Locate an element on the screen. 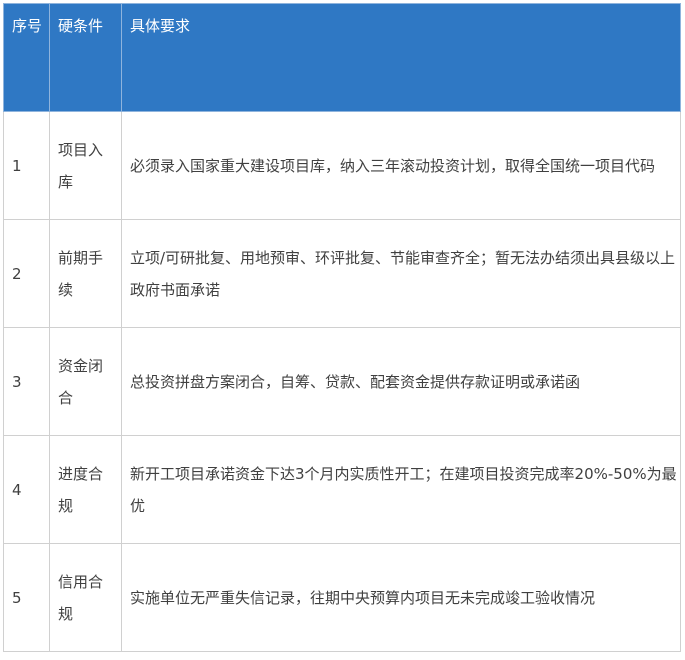 This screenshot has width=685, height=660. row-index: 4 is located at coordinates (26, 489).